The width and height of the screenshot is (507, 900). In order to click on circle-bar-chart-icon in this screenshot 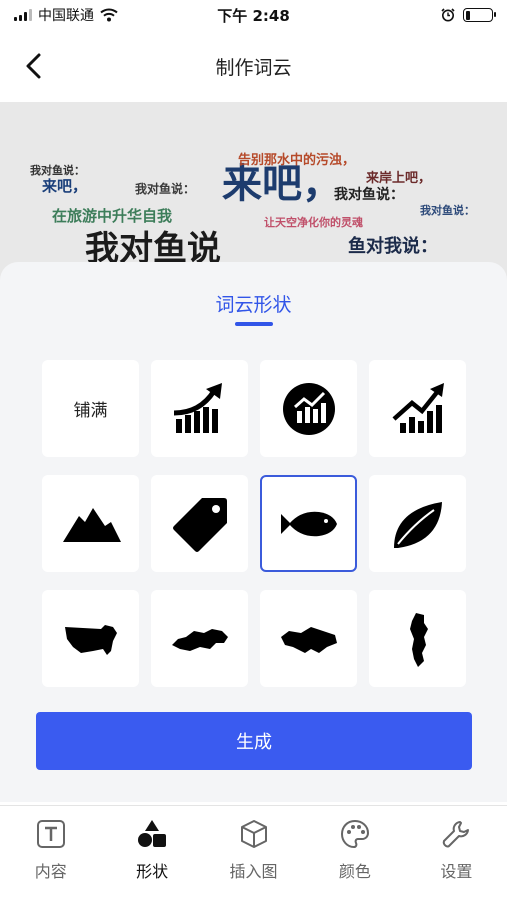, I will do `click(308, 408)`.